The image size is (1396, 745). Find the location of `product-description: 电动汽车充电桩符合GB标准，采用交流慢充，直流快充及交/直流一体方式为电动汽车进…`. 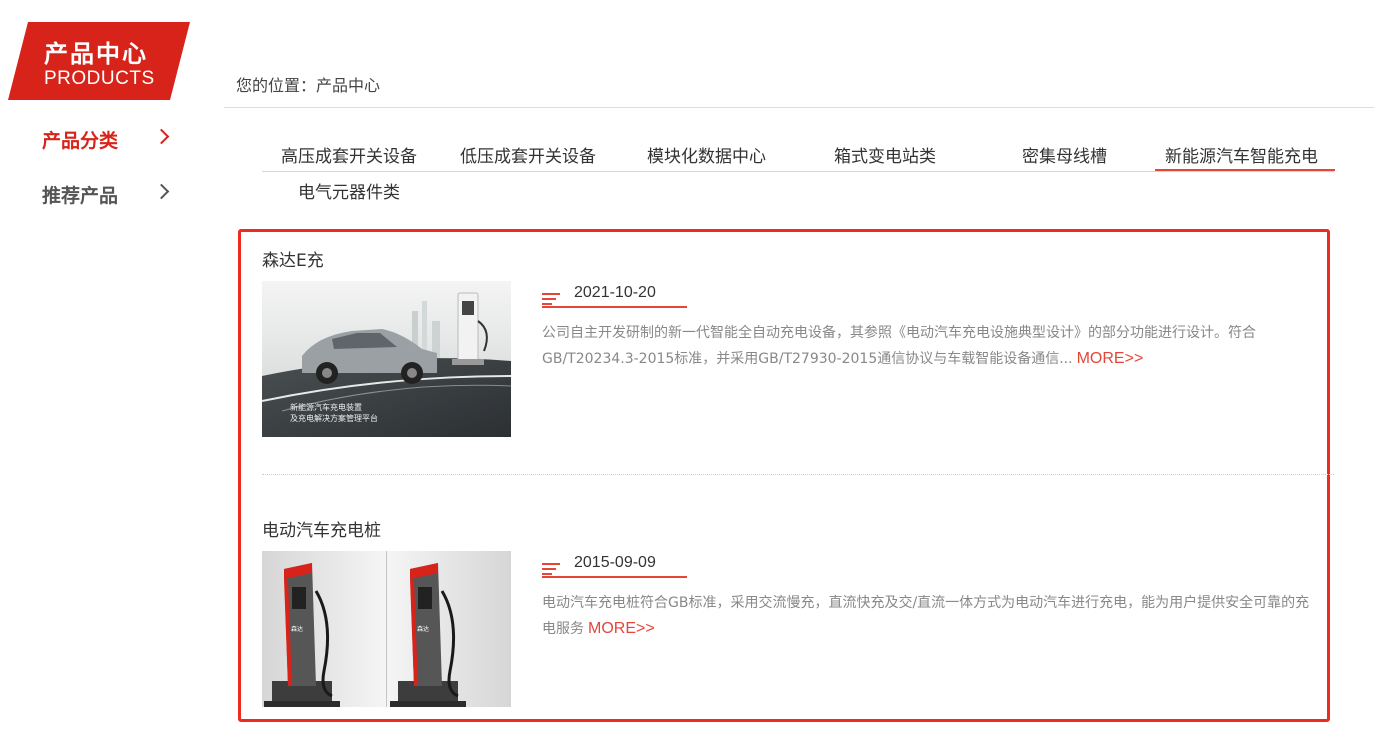

product-description: 电动汽车充电桩符合GB标准，采用交流慢充，直流快充及交/直流一体方式为电动汽车进… is located at coordinates (932, 616).